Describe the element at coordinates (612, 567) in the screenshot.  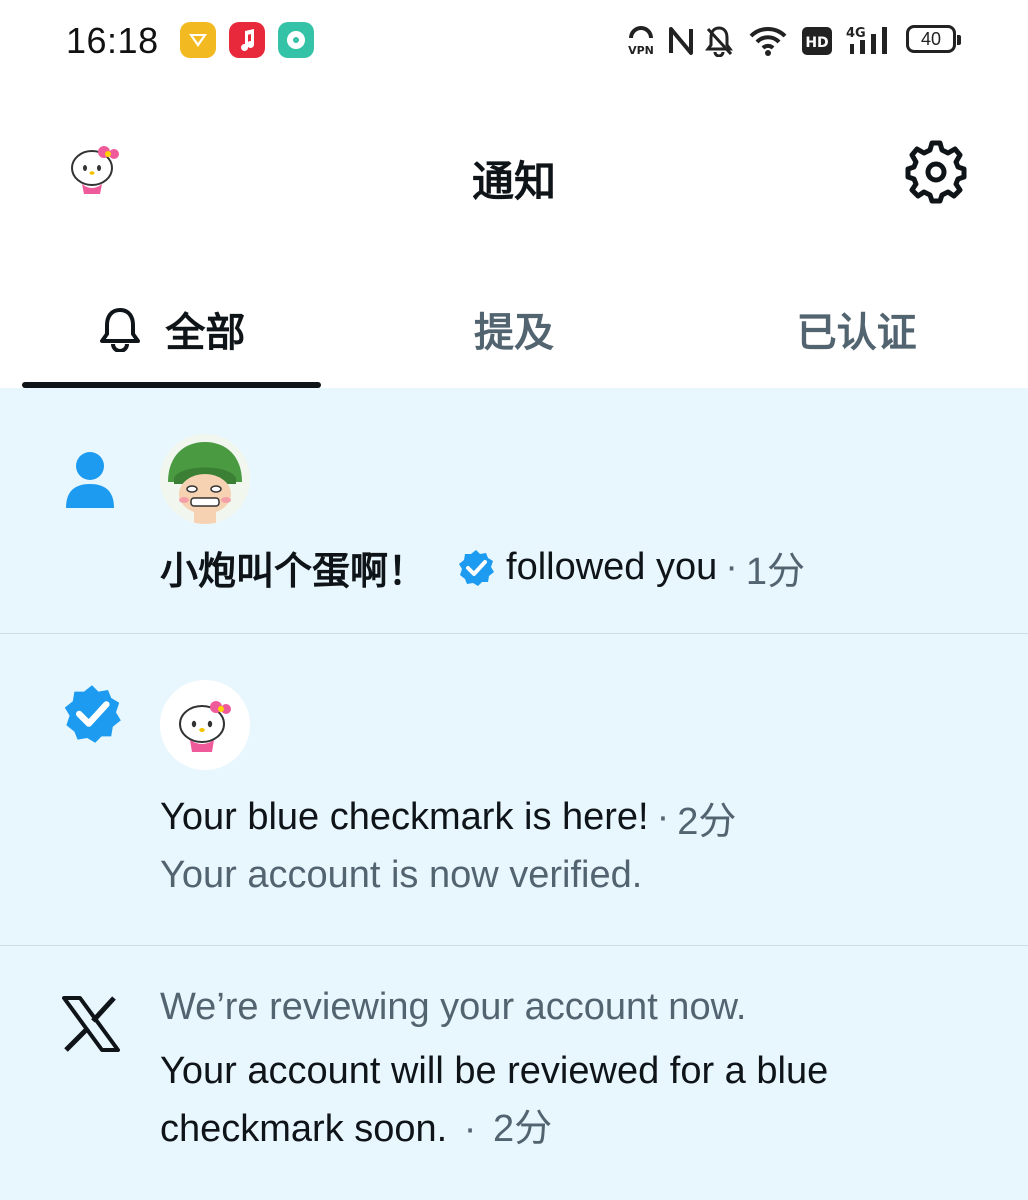
I see `notification-action: followed you` at that location.